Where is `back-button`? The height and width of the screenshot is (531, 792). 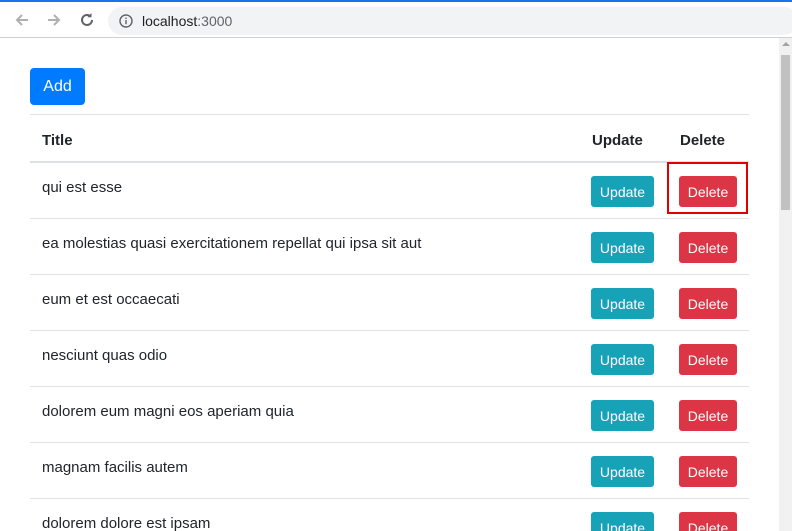
back-button is located at coordinates (22, 20).